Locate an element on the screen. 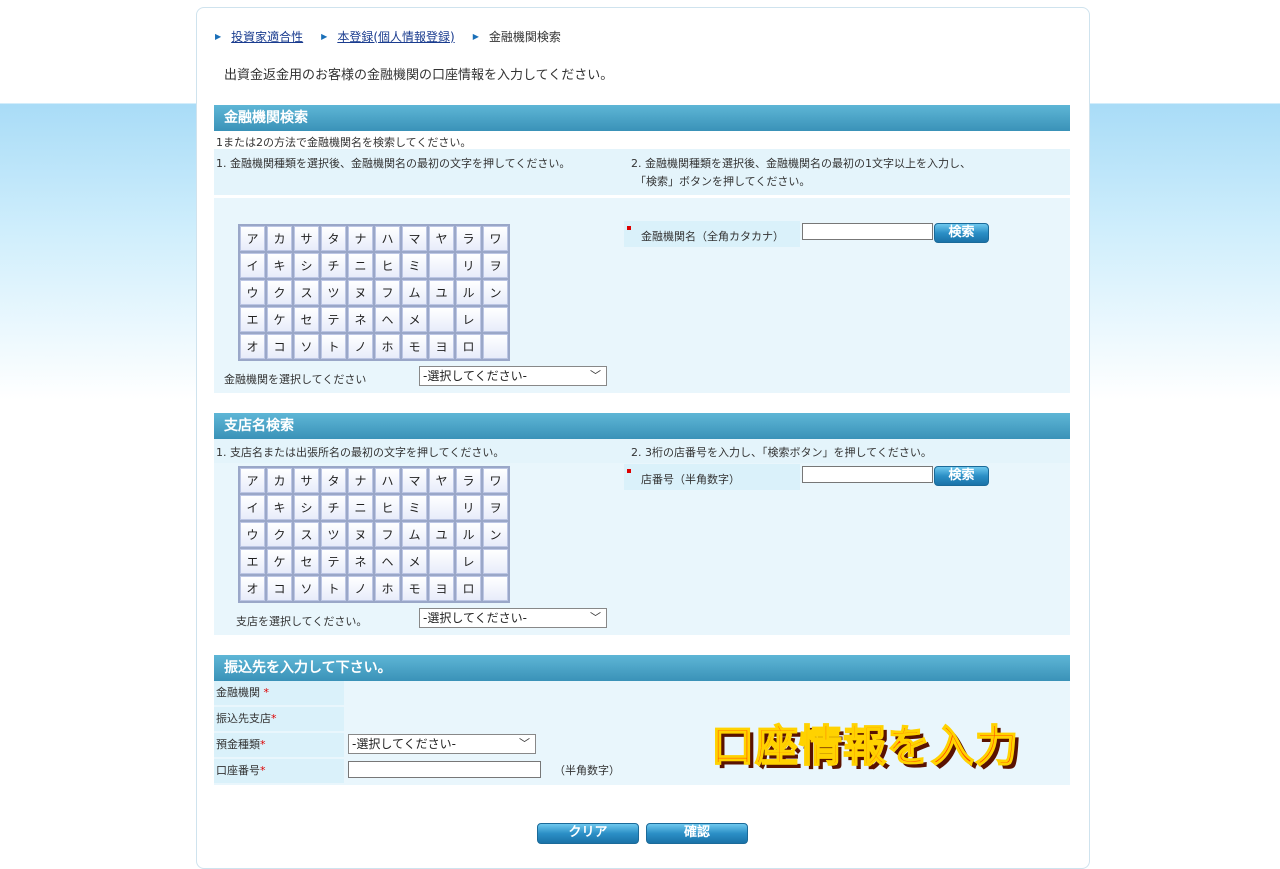  branch-kana-key: ナ is located at coordinates (360, 480).